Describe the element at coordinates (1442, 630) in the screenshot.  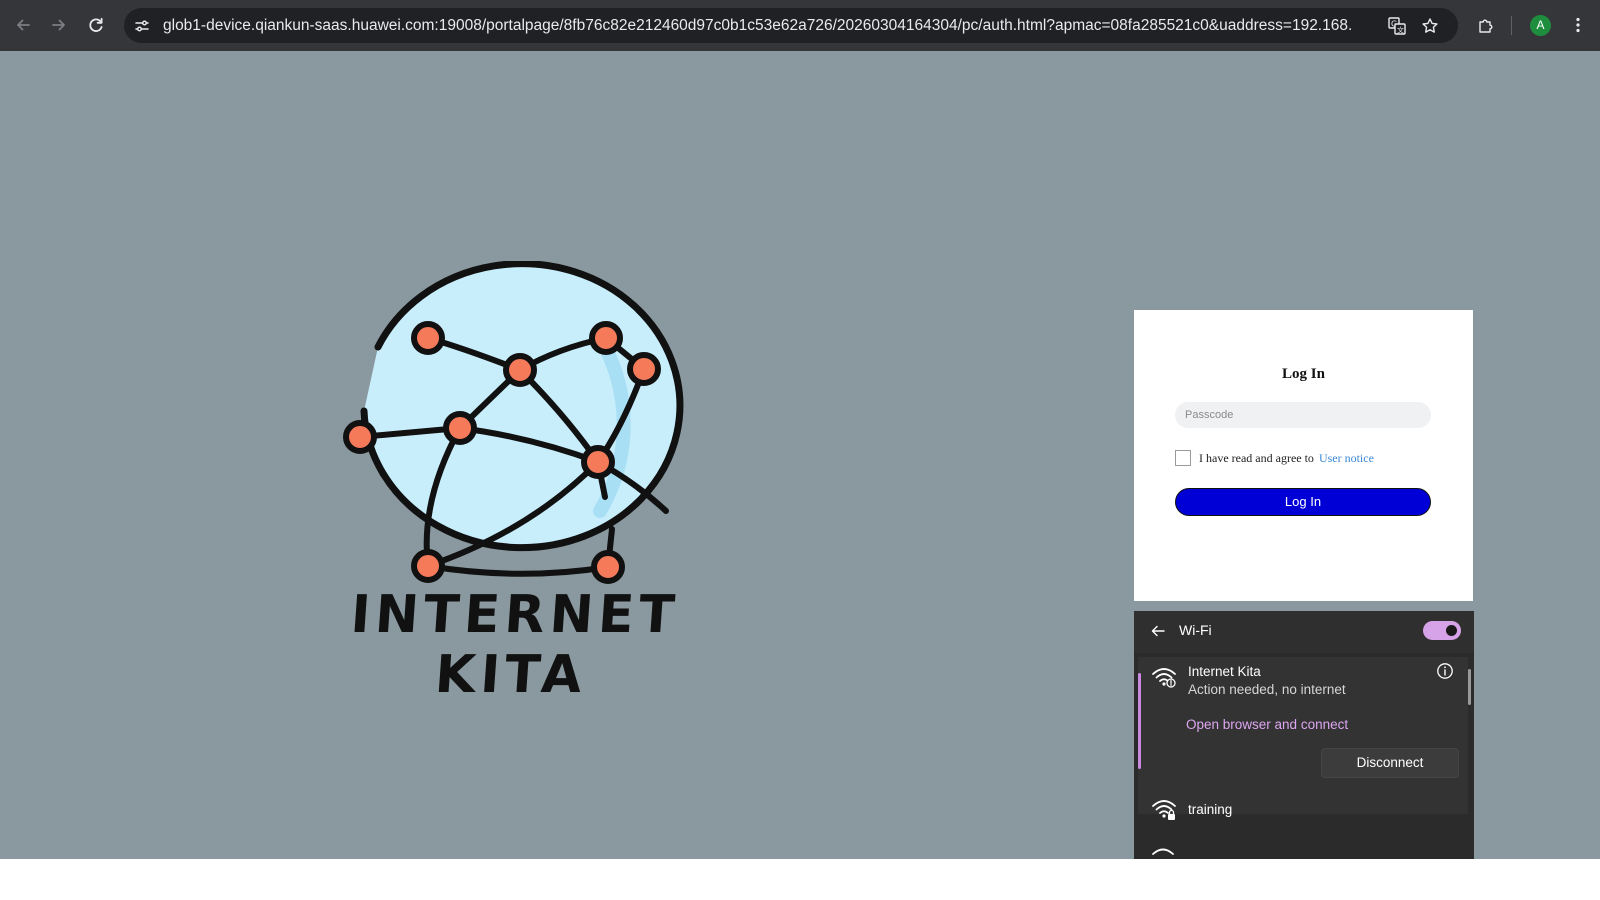
I see `wifi-toggle` at that location.